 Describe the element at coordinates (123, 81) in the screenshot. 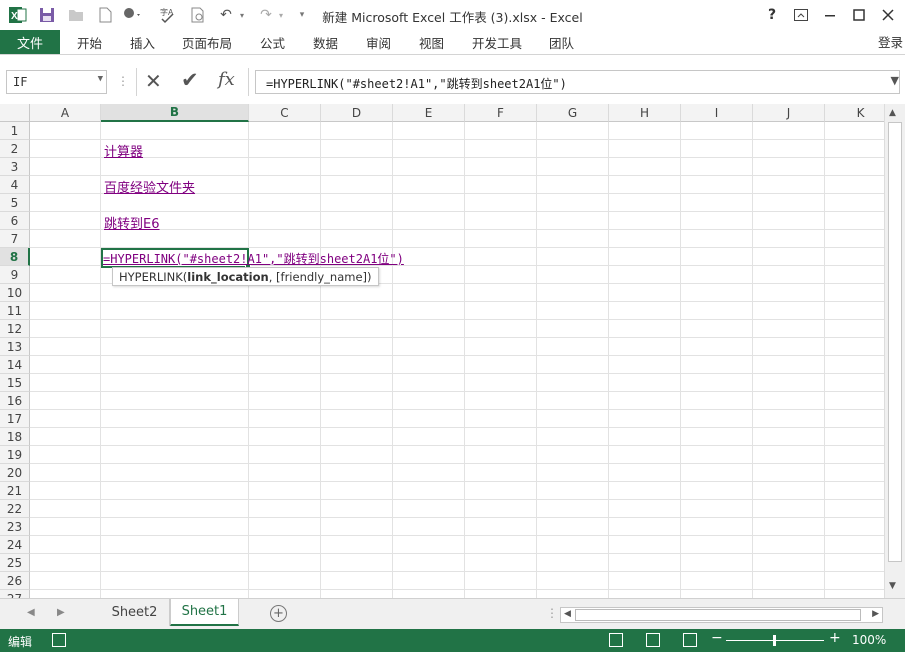

I see `formula-bar-grip-icon: ⋮` at that location.